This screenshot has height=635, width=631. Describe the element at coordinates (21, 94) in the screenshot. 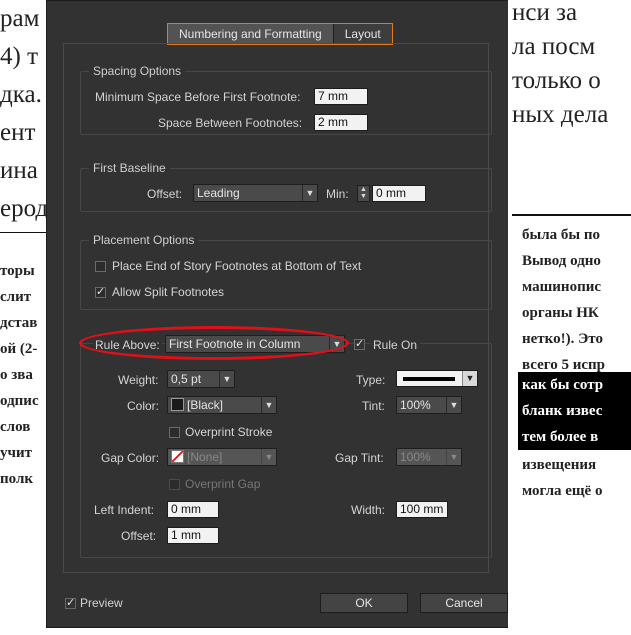

I see `doc-left-line: дка.` at that location.